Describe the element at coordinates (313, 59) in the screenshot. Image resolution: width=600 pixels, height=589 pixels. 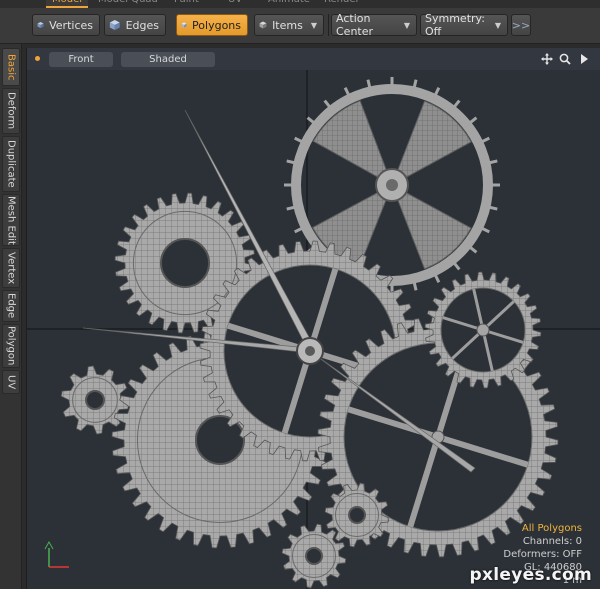
I see `viewport-header: Front Shaded` at that location.